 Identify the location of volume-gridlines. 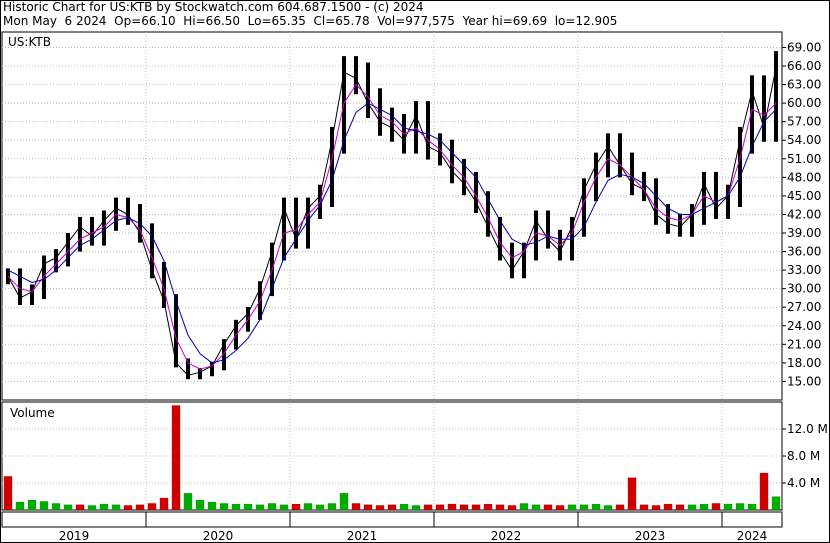
(392, 456).